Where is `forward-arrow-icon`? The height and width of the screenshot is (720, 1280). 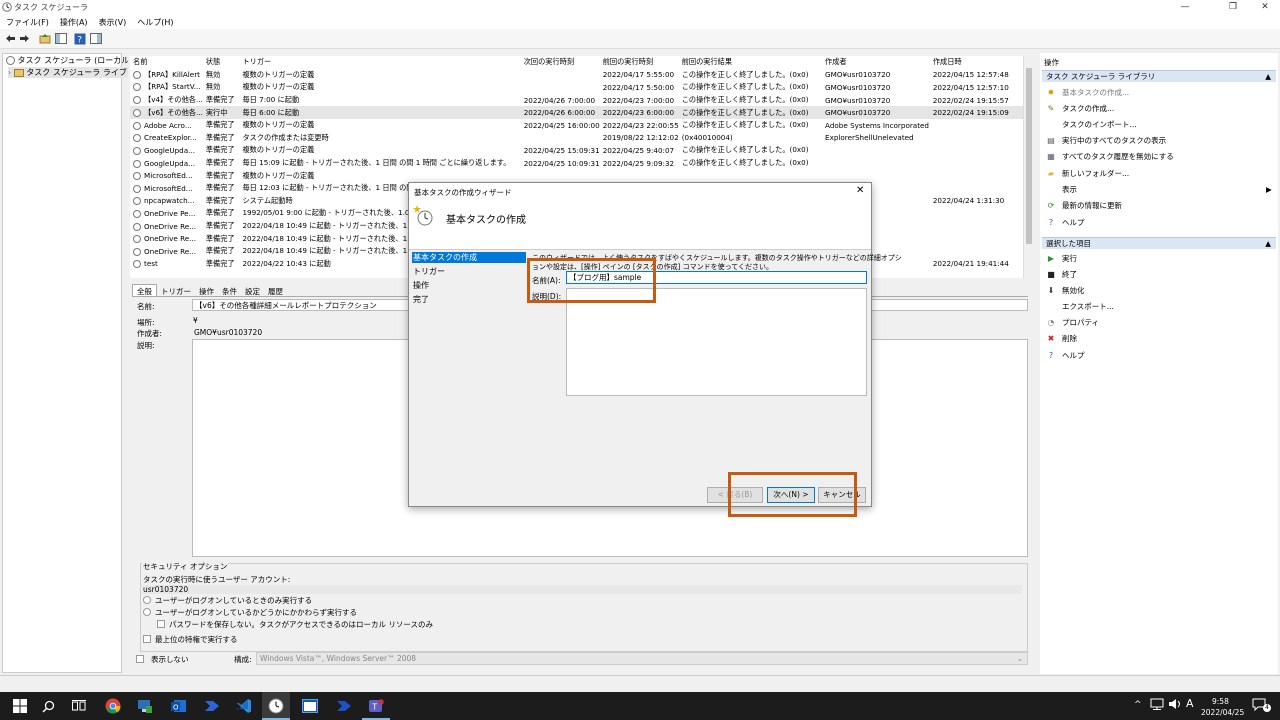 forward-arrow-icon is located at coordinates (24, 38).